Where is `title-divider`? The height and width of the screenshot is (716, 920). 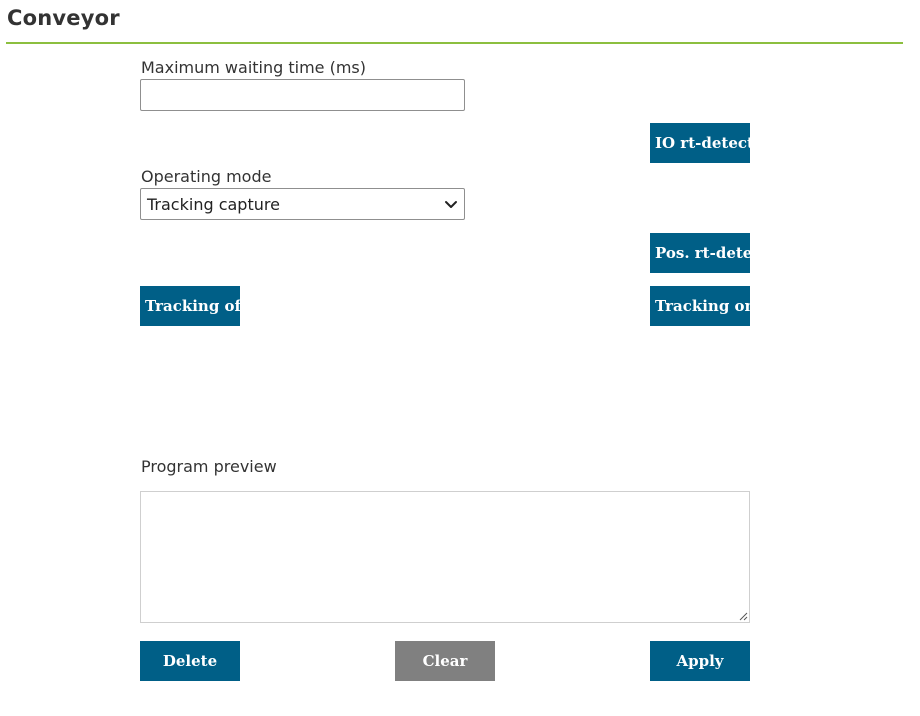
title-divider is located at coordinates (454, 43).